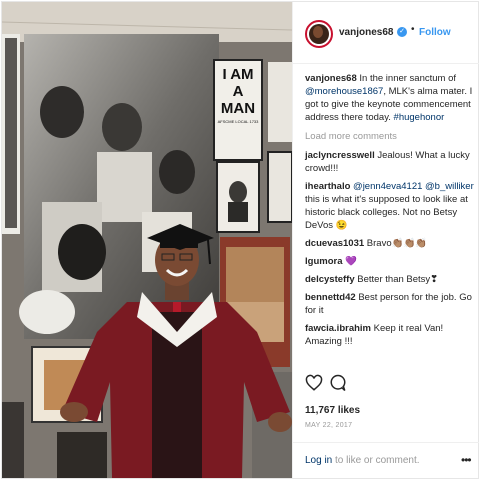  I want to click on follow-button: Follow, so click(435, 32).